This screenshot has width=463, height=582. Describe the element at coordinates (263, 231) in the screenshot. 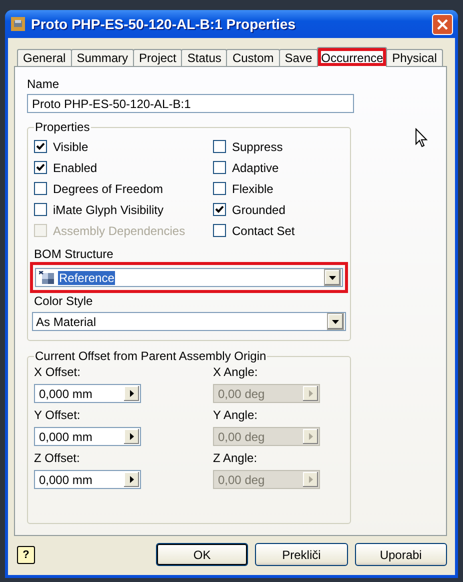

I see `checkbox-label: Contact Set` at that location.